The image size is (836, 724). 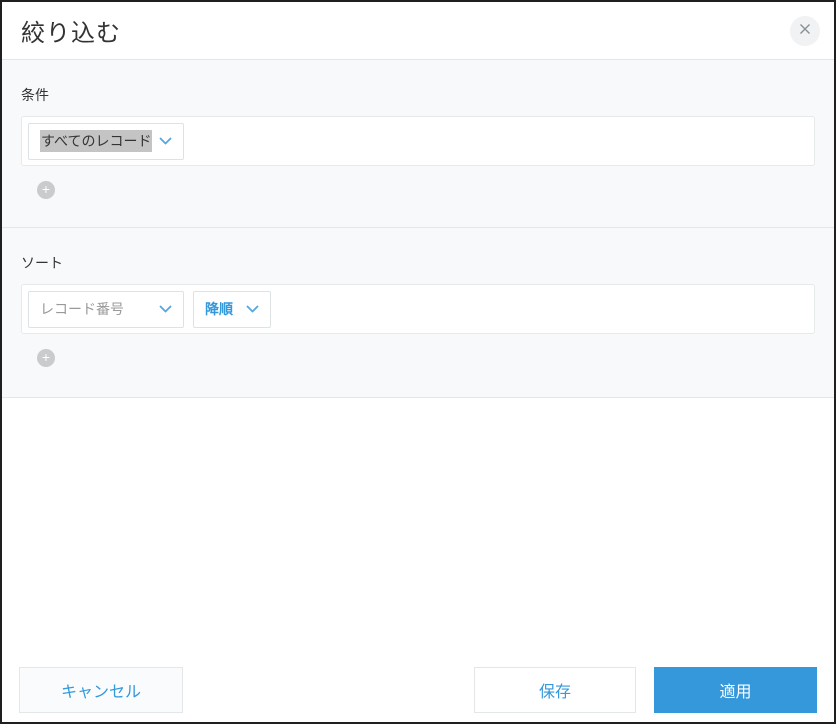 I want to click on sort-section-label: ソート, so click(x=42, y=263).